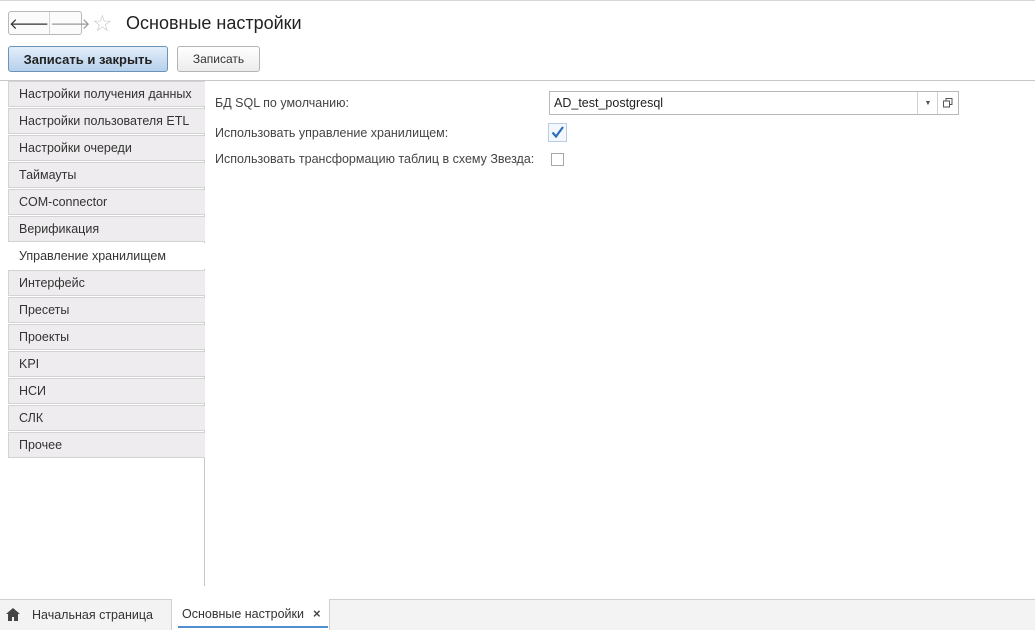  Describe the element at coordinates (243, 614) in the screenshot. I see `tab-main-settings-label: Основные настройки` at that location.